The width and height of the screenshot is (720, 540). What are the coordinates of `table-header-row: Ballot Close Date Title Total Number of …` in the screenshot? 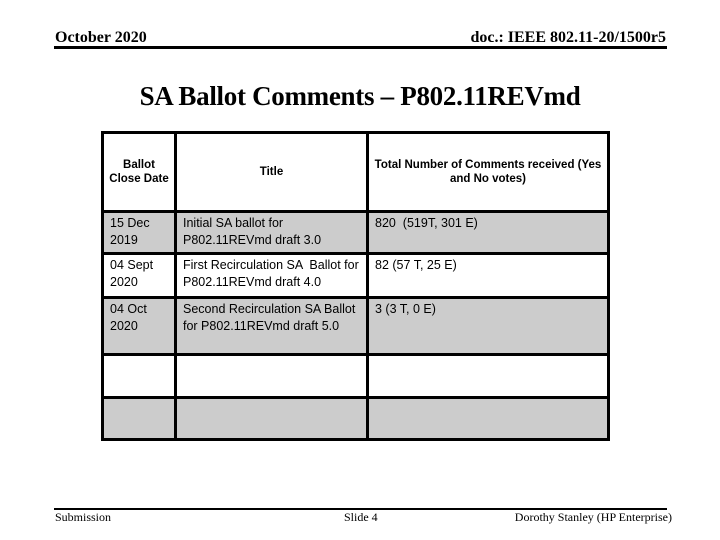 It's located at (355, 172).